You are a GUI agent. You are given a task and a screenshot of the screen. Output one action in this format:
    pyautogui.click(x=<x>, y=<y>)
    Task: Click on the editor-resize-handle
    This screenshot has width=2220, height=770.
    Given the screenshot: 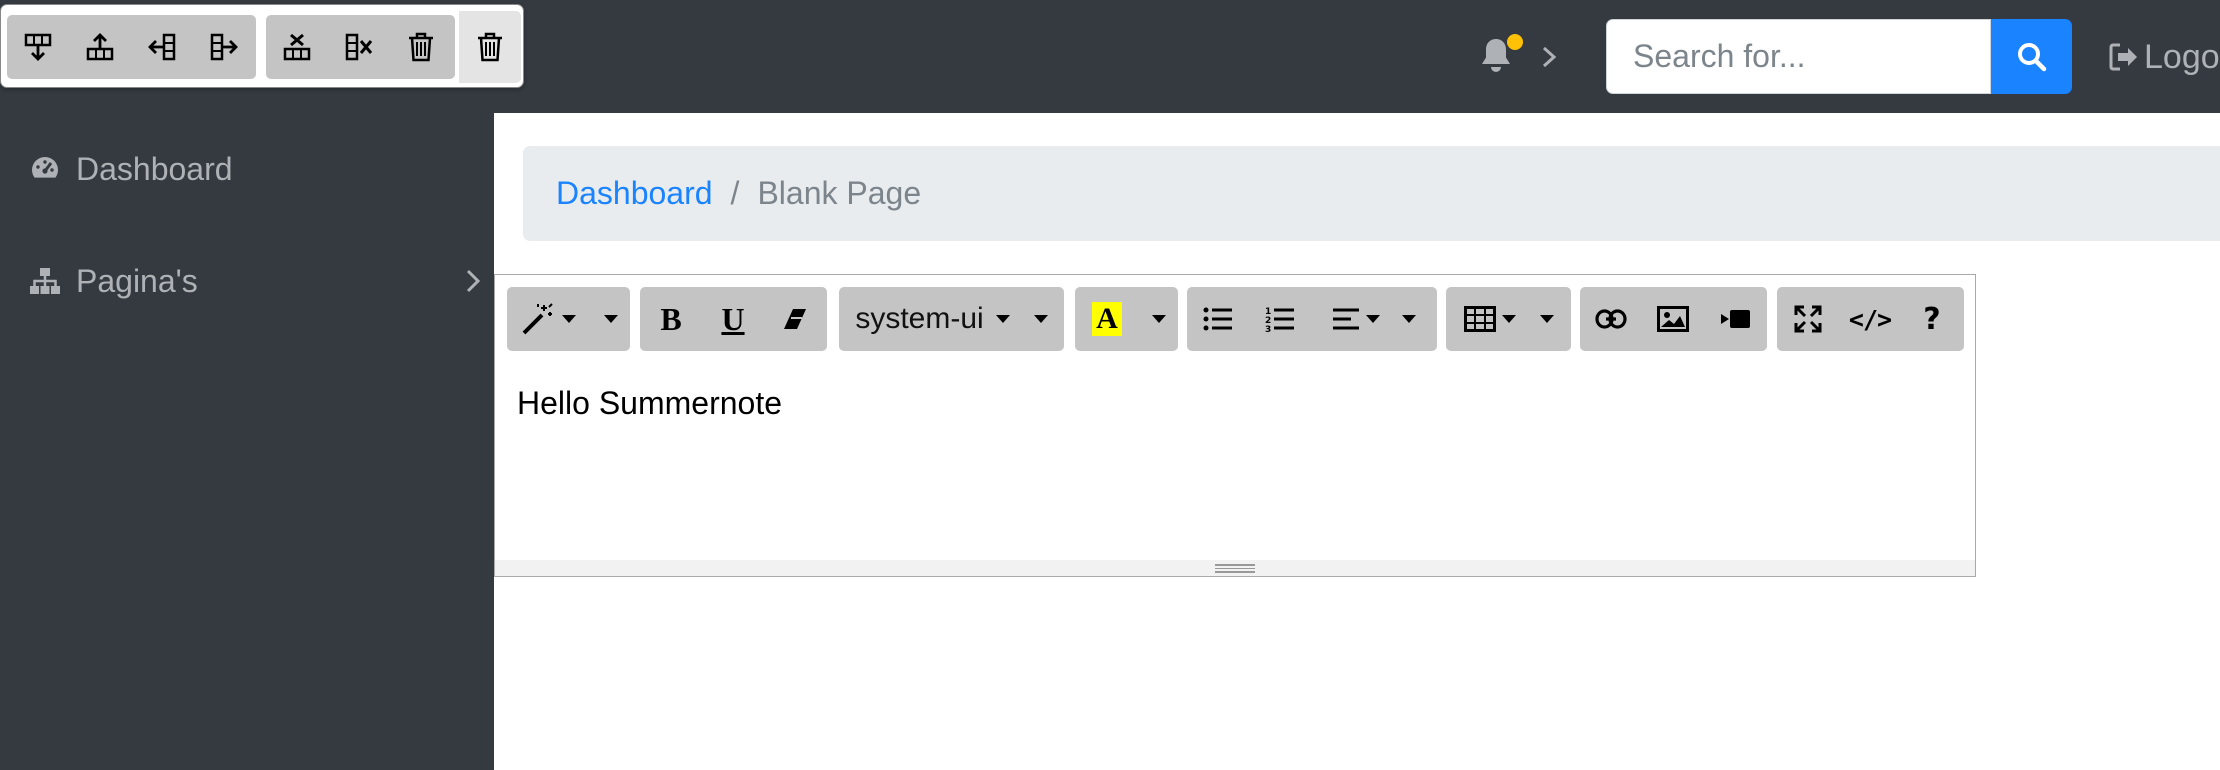 What is the action you would take?
    pyautogui.click(x=1235, y=568)
    